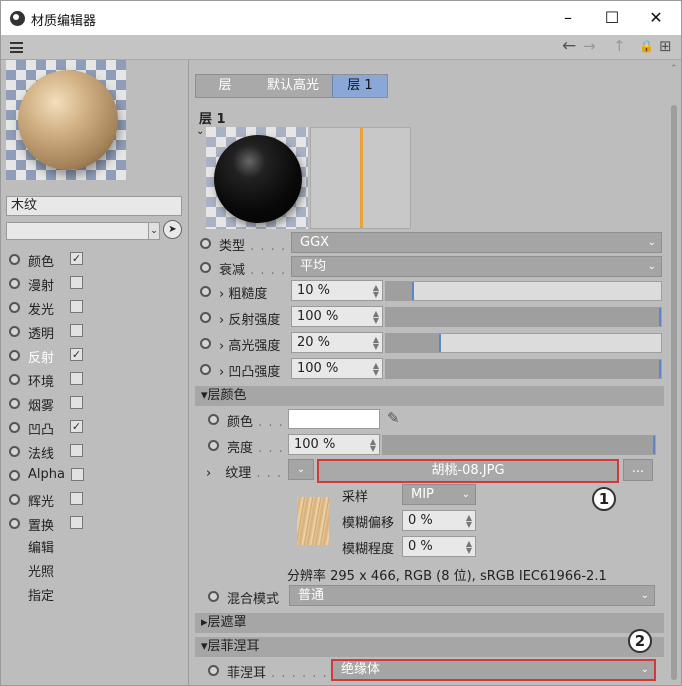  I want to click on channel-color: 颜色 ✓, so click(98, 259).